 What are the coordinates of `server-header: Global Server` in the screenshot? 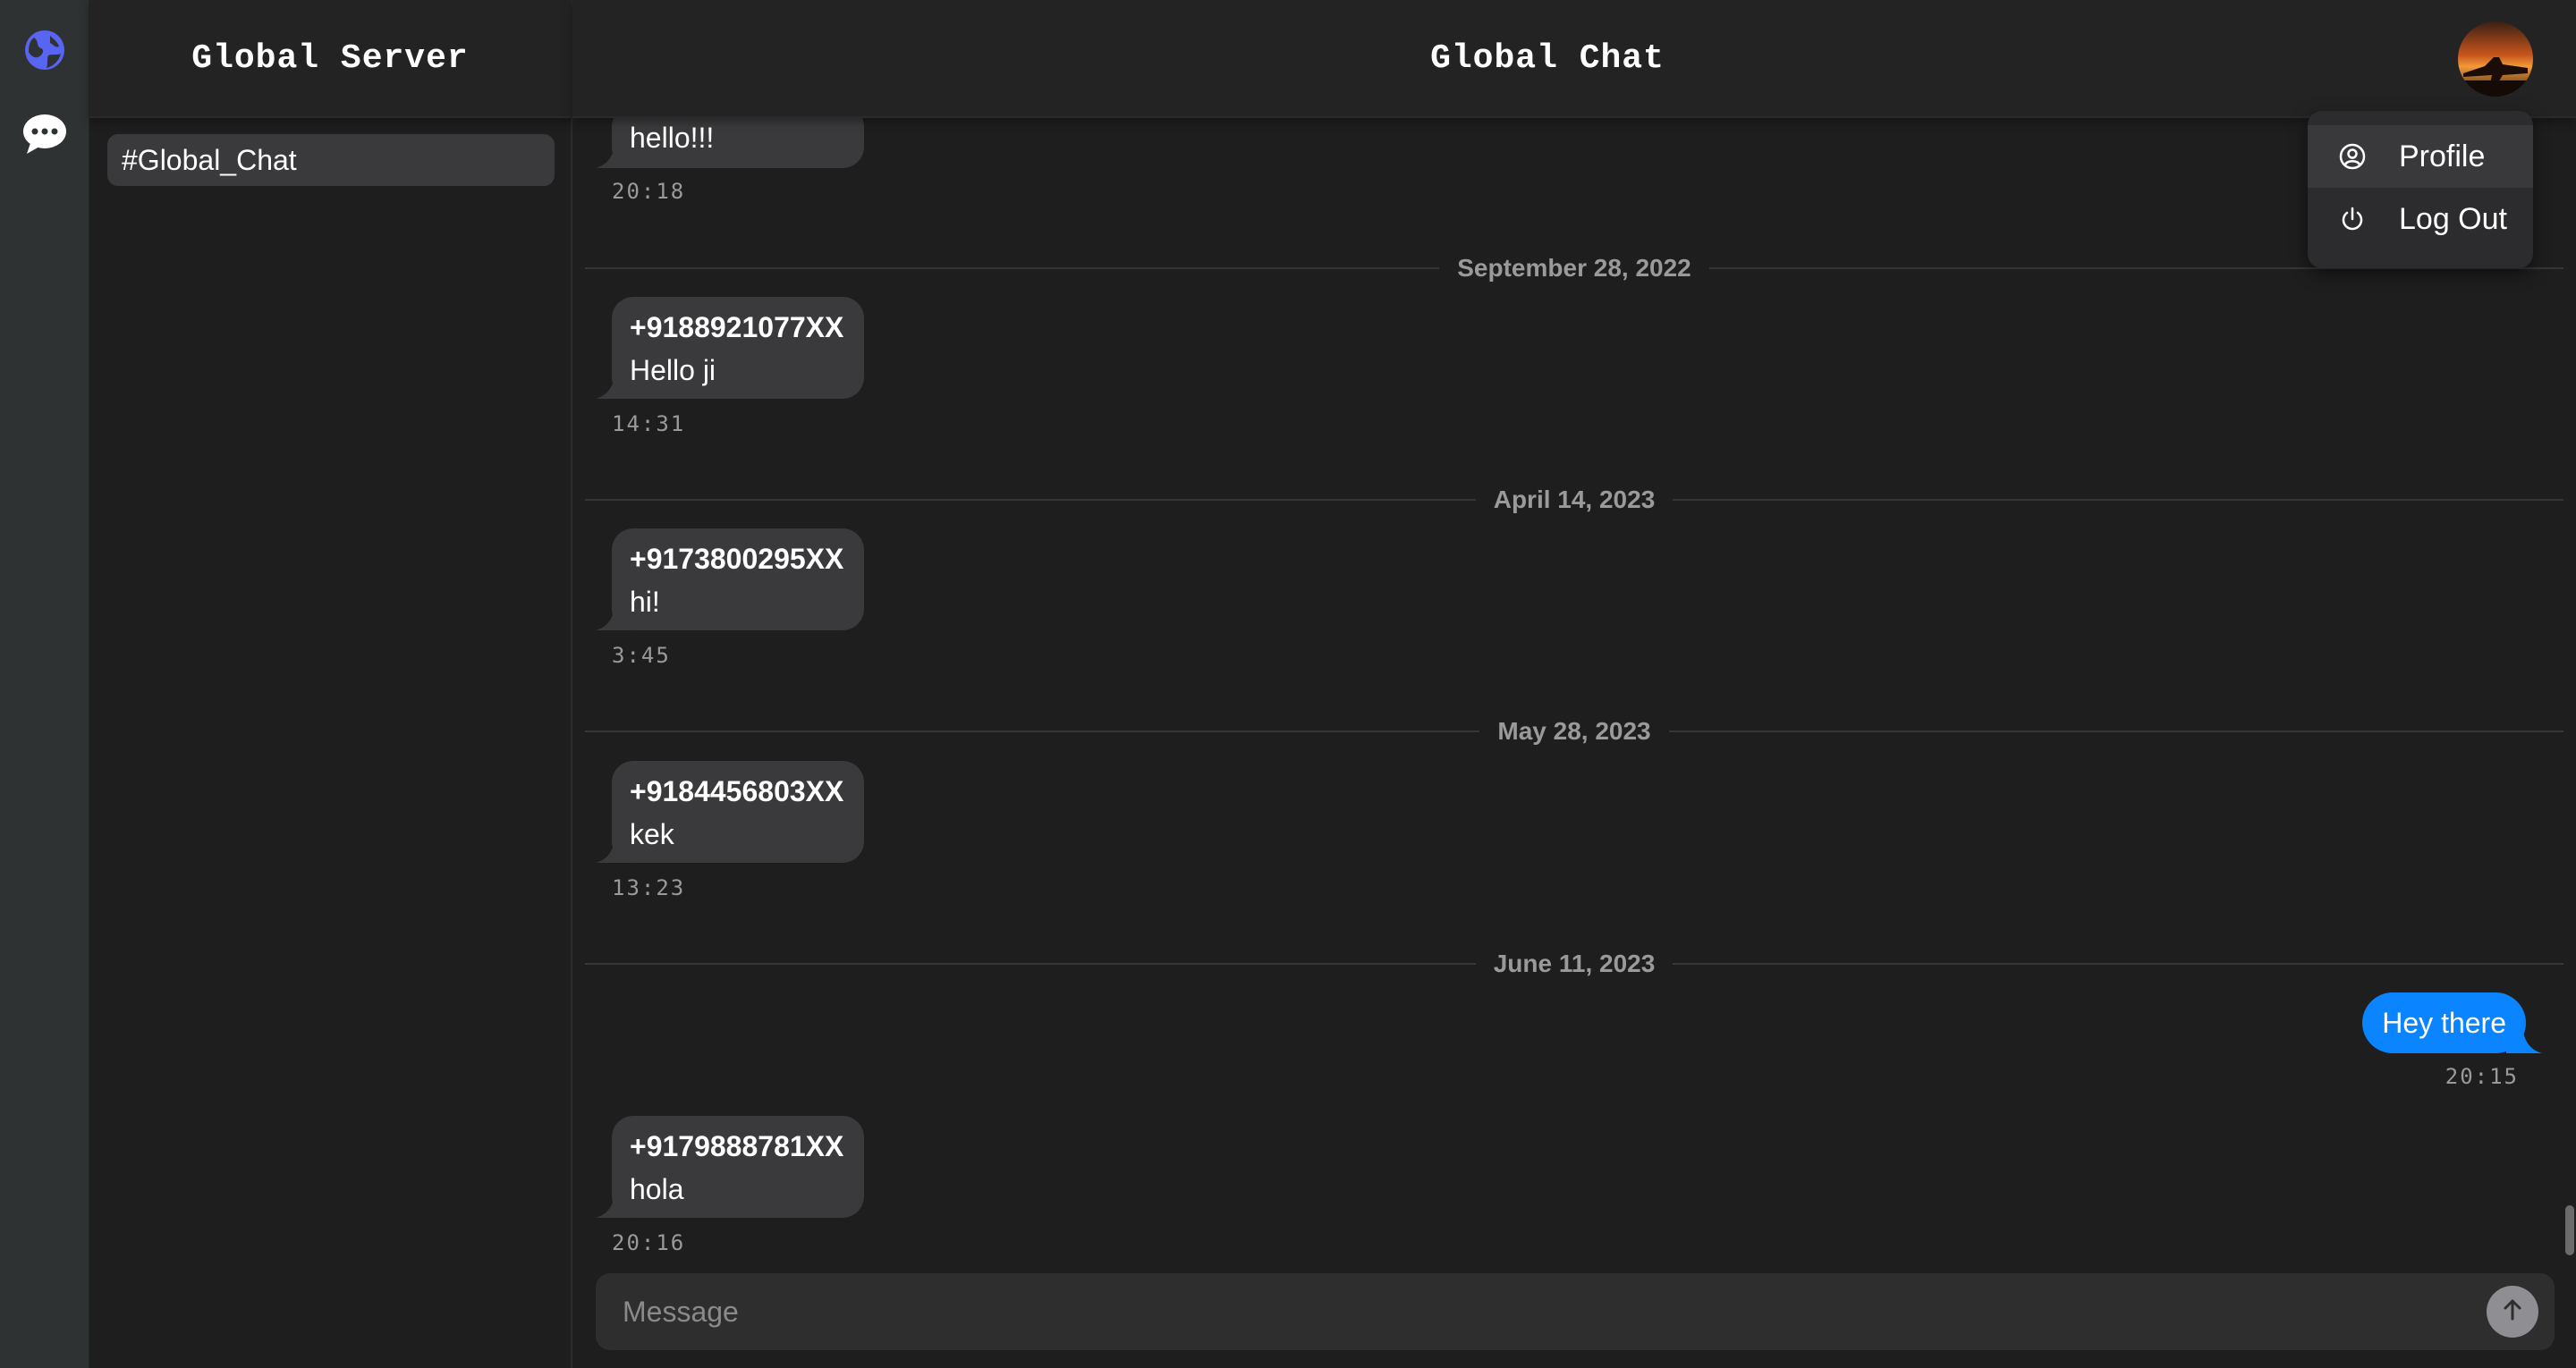 It's located at (330, 59).